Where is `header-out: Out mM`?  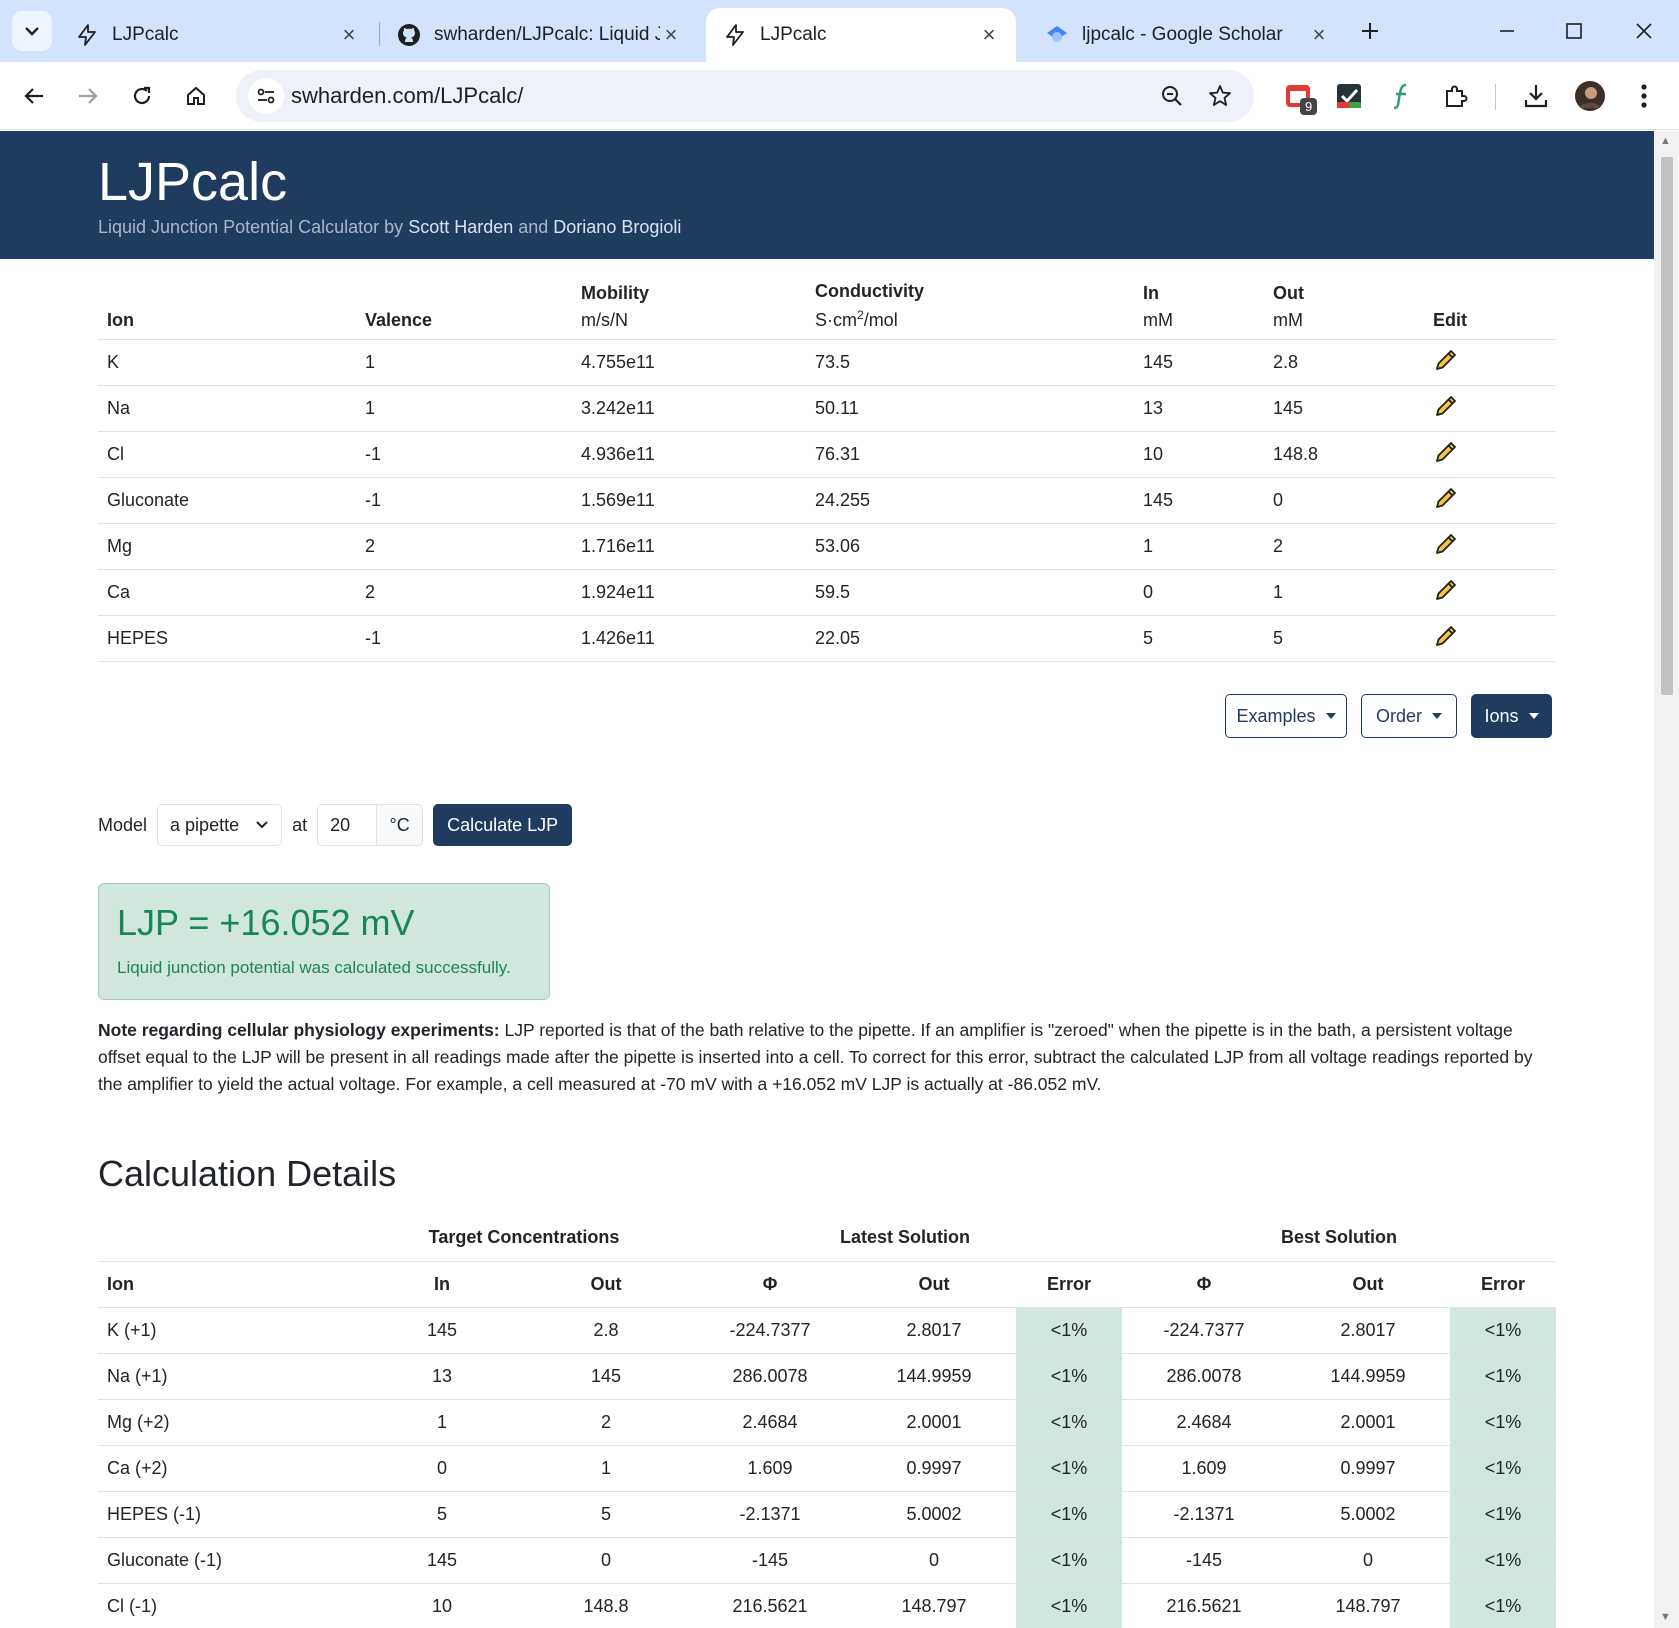 header-out: Out mM is located at coordinates (1344, 305).